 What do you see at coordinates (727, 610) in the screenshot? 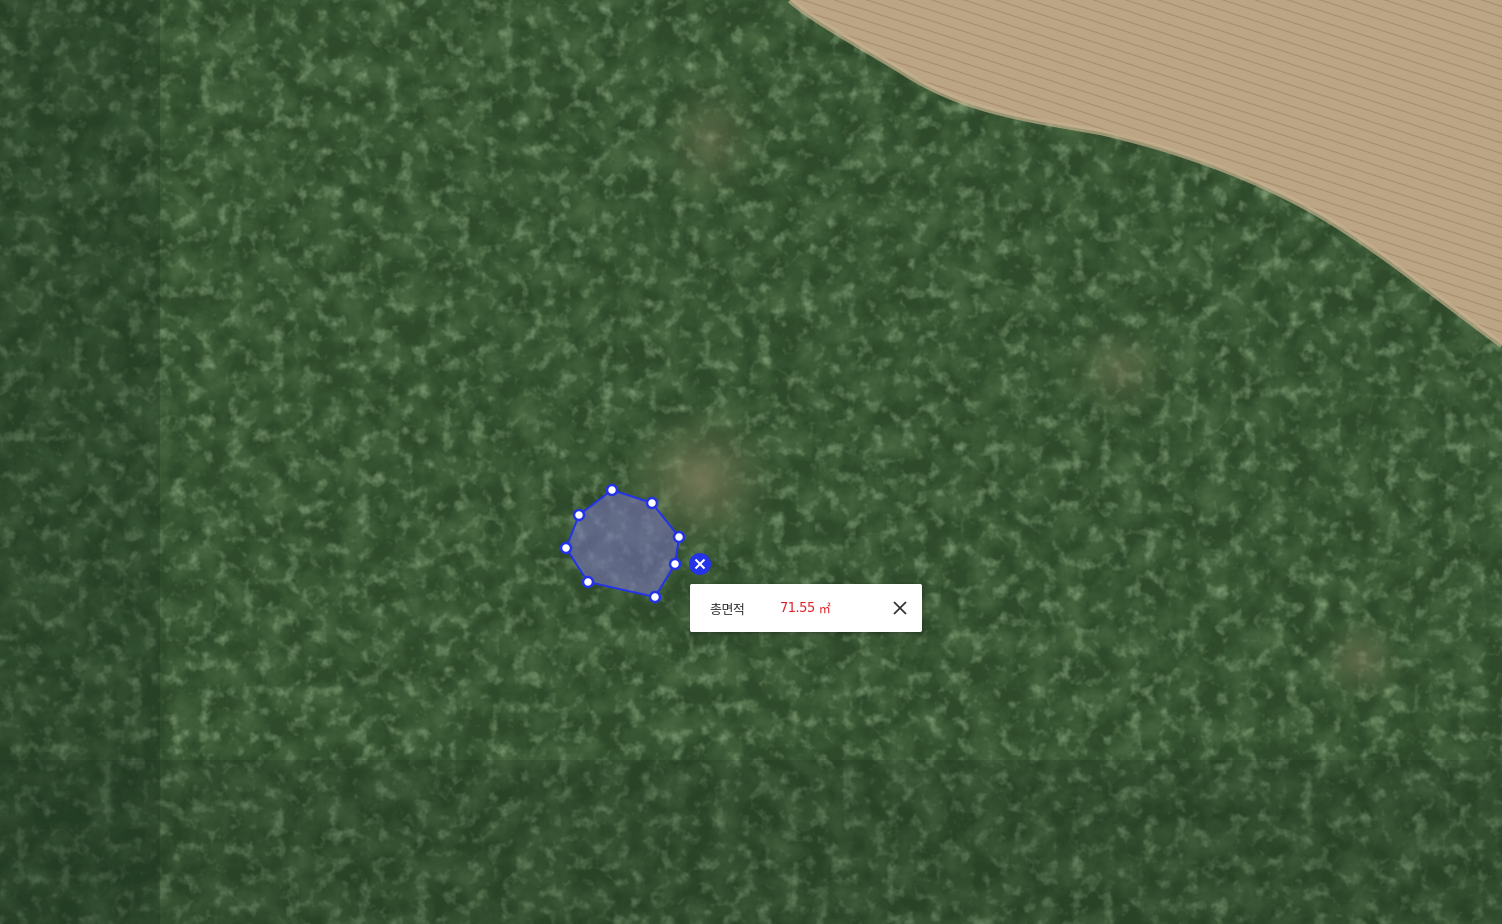
I see `total-area-label: 총면적` at bounding box center [727, 610].